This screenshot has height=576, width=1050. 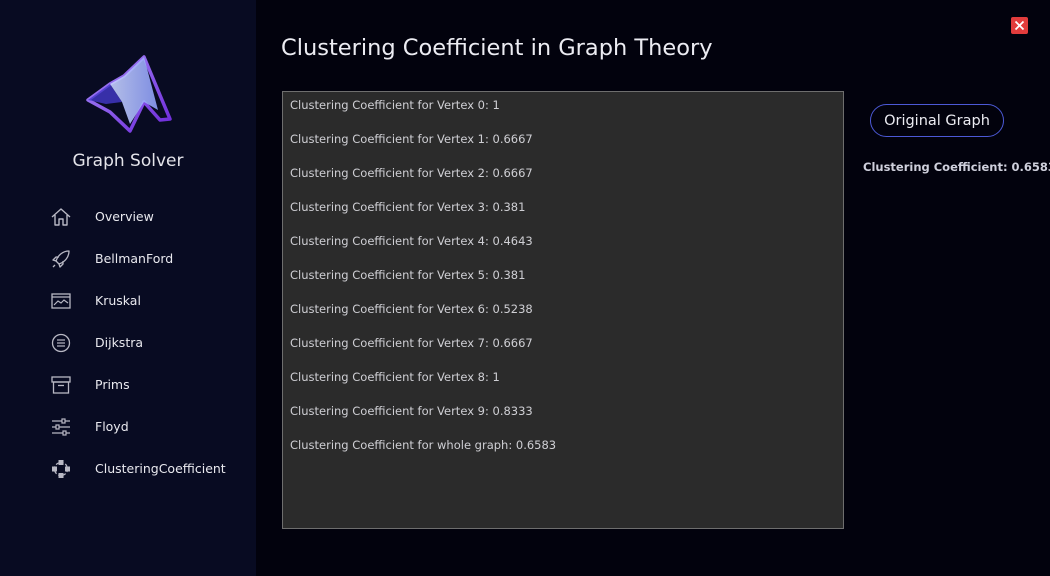 I want to click on sidebar-item-clusteringcoefficient: ClusteringCoefficient, so click(x=128, y=469).